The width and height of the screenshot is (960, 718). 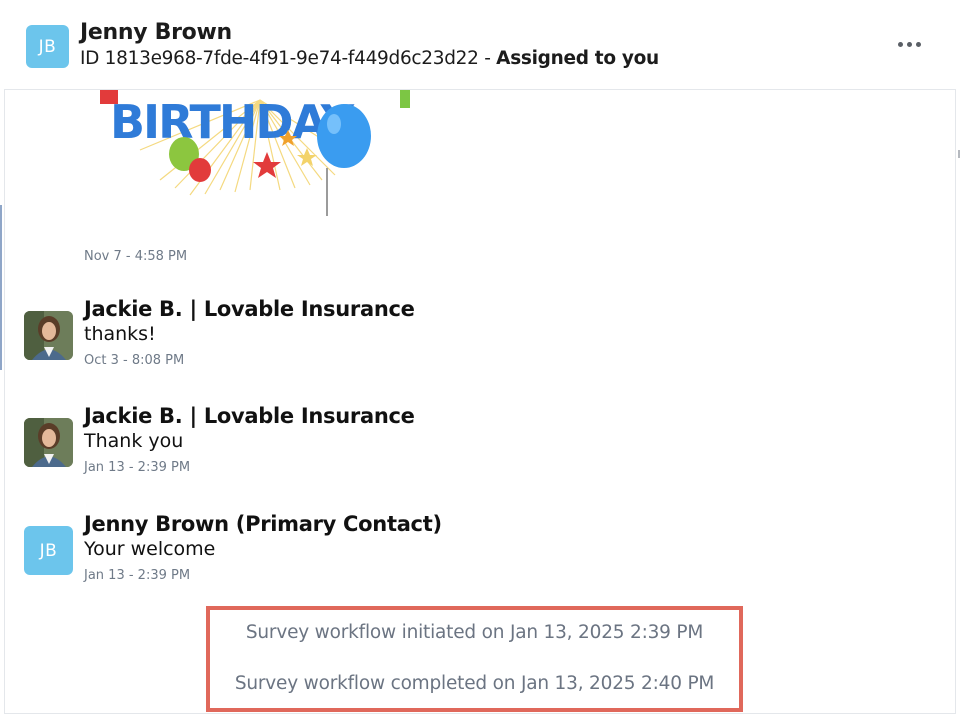 What do you see at coordinates (1, 287) in the screenshot?
I see `left-panel-edge` at bounding box center [1, 287].